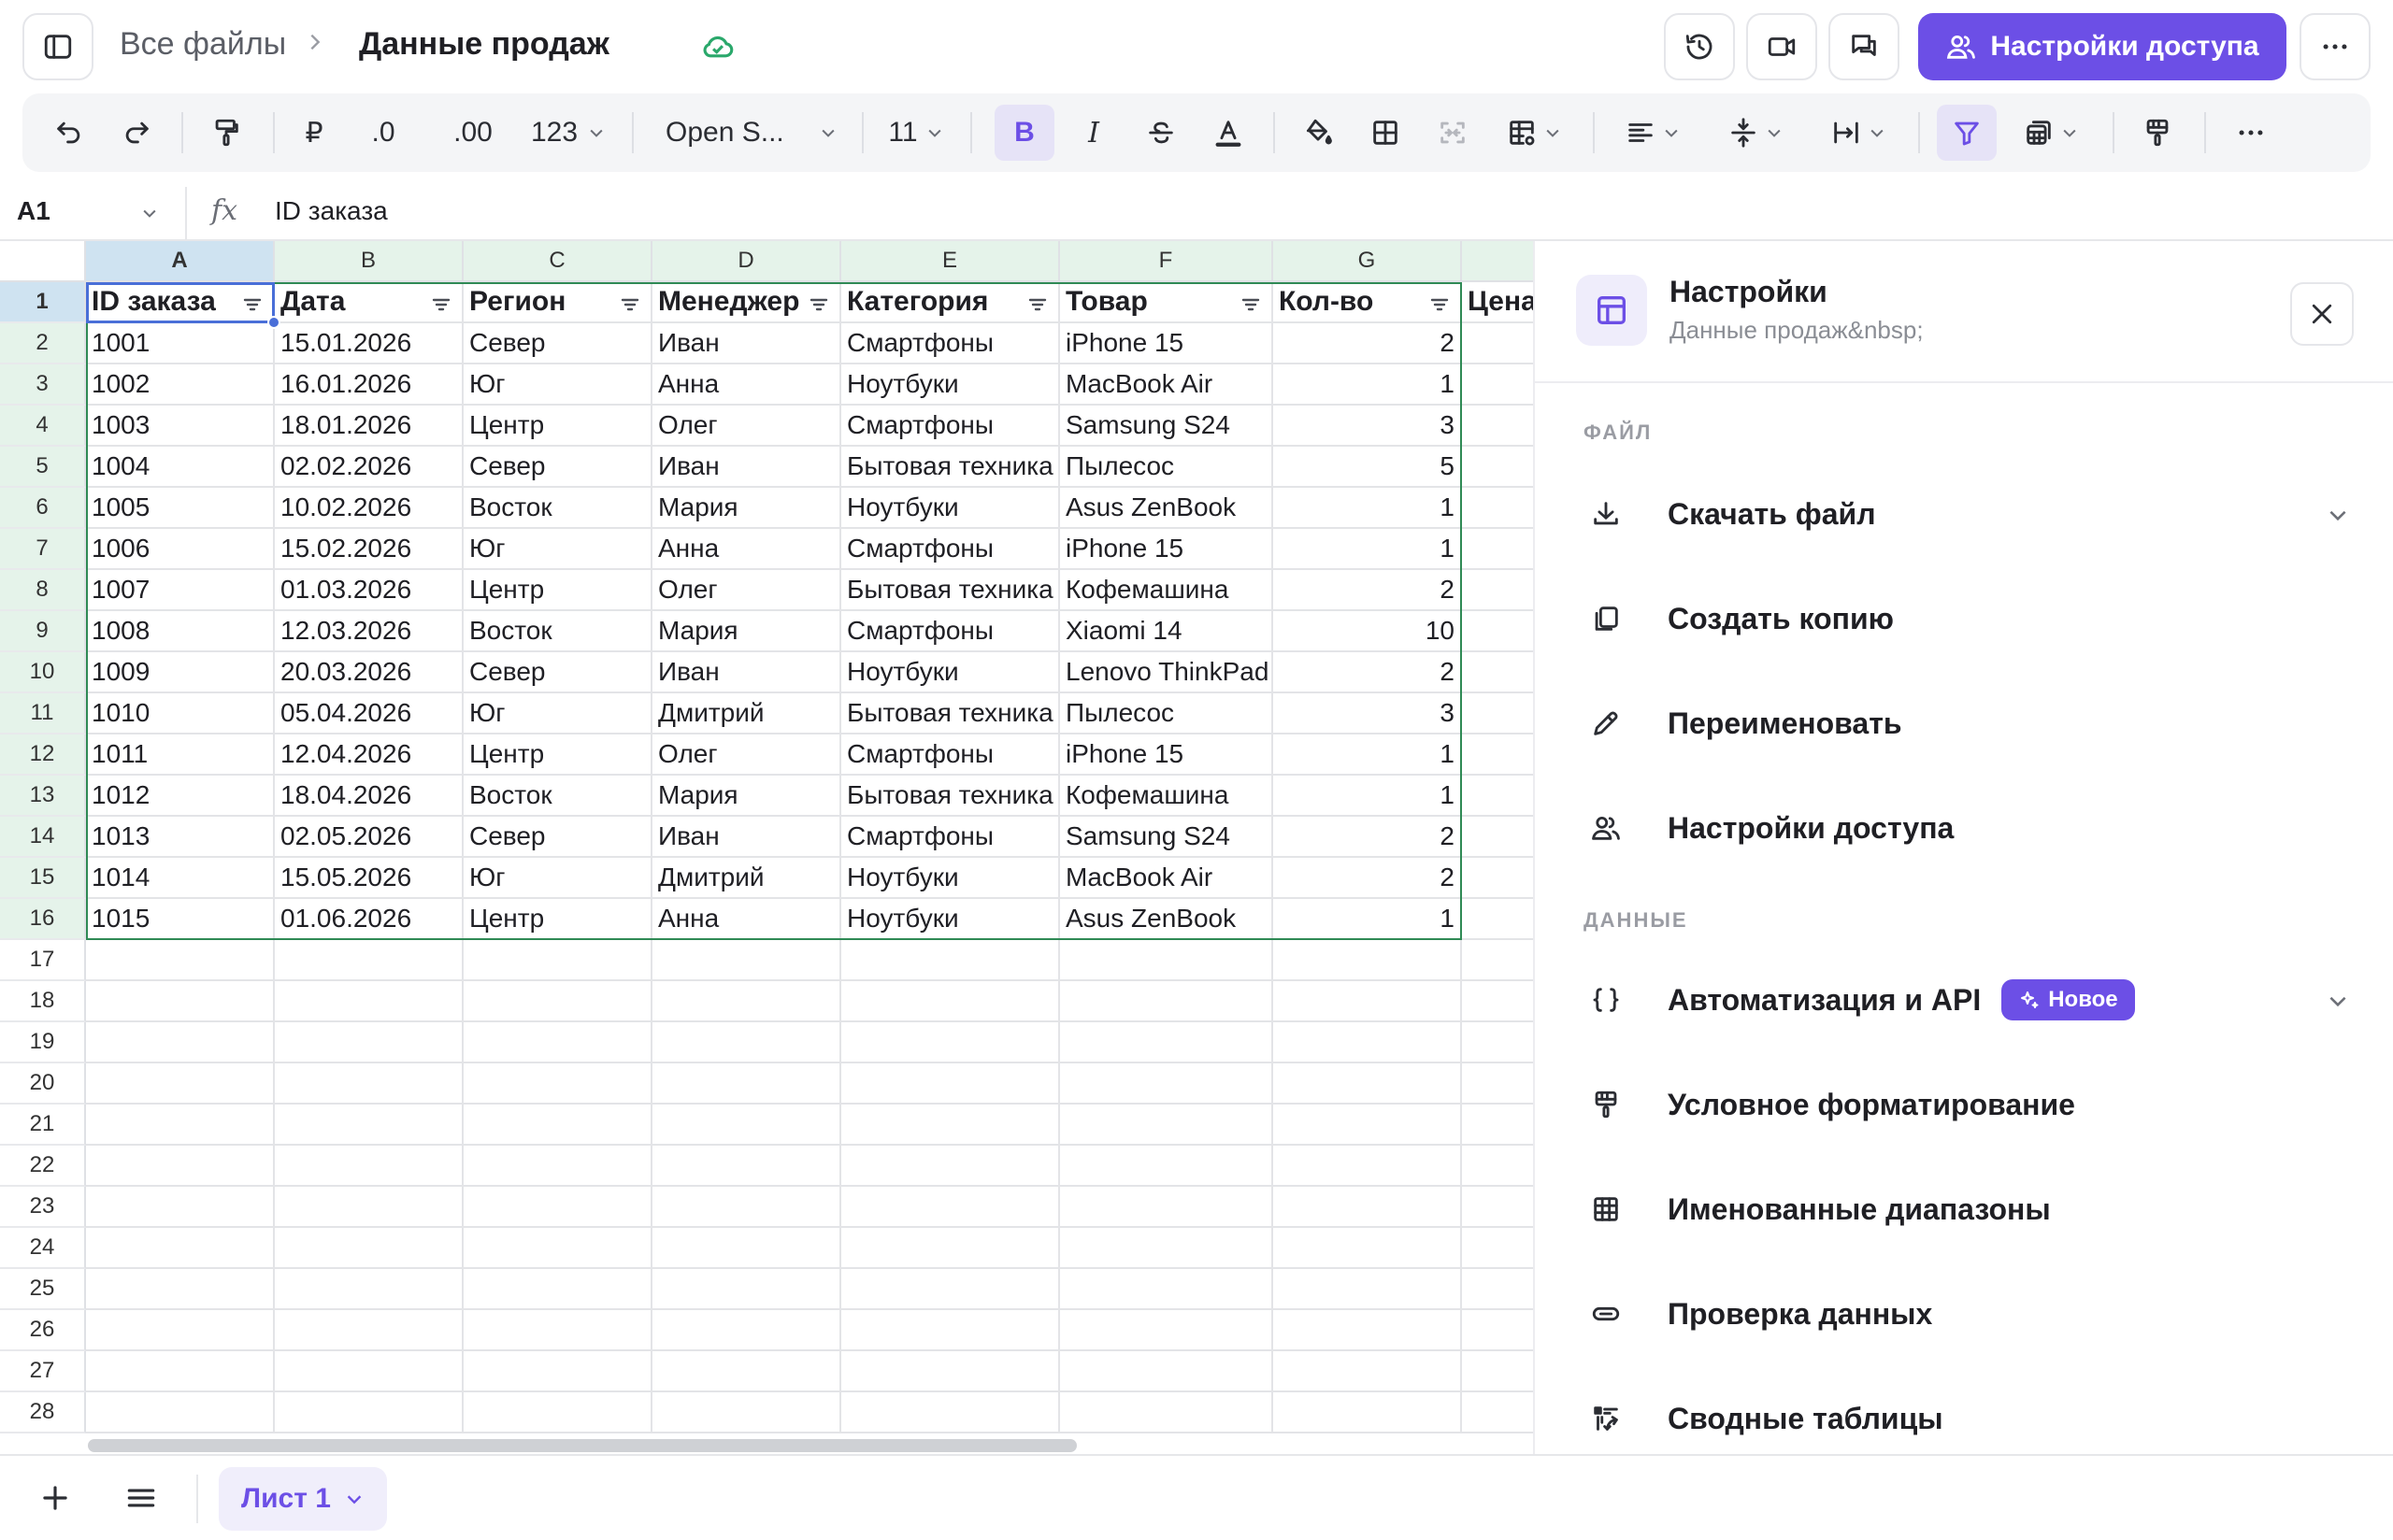  What do you see at coordinates (369, 467) in the screenshot?
I see `cell: 02.02.2026` at bounding box center [369, 467].